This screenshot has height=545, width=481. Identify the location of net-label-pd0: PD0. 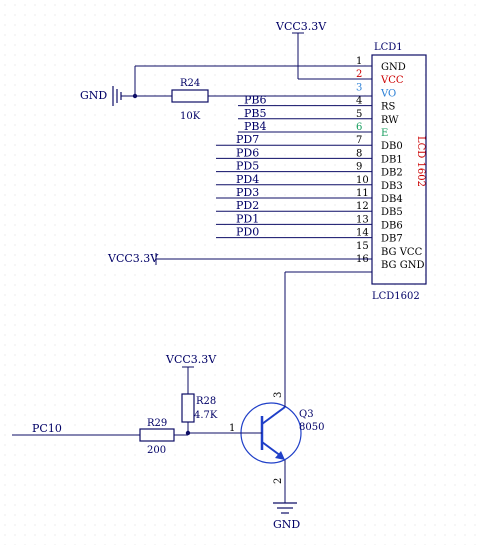
(247, 232).